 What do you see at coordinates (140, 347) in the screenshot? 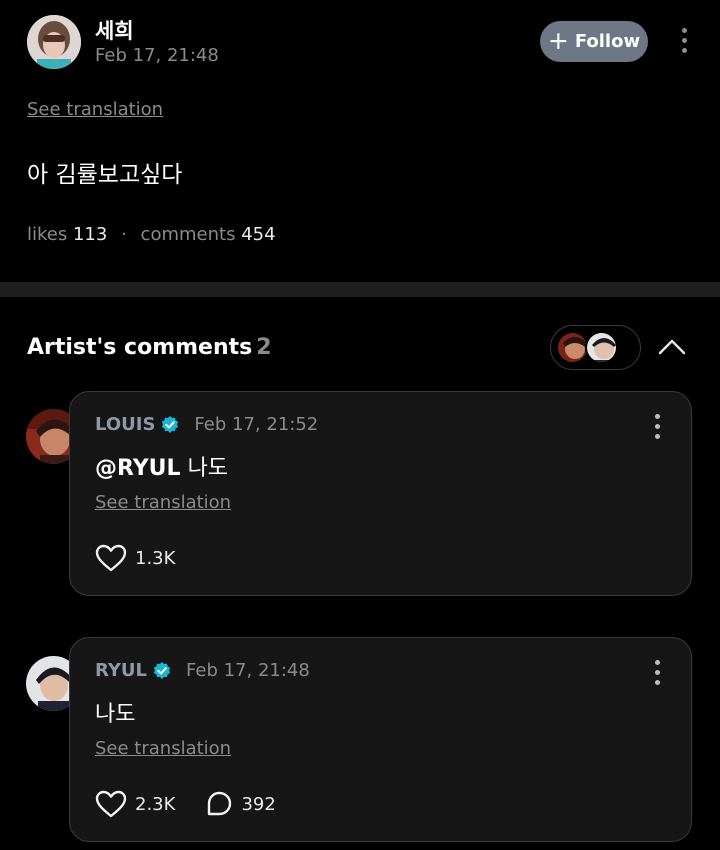
I see `artist-comments-title: Artist's comments` at bounding box center [140, 347].